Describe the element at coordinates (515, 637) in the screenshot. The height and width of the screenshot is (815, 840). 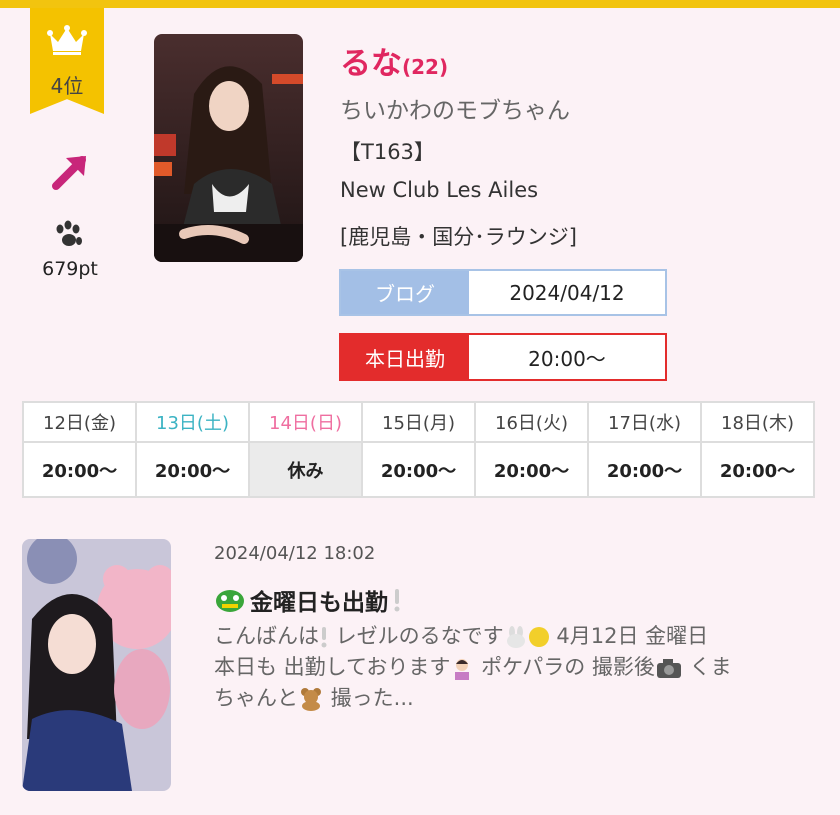
I see `rabbit-emoji-icon` at that location.